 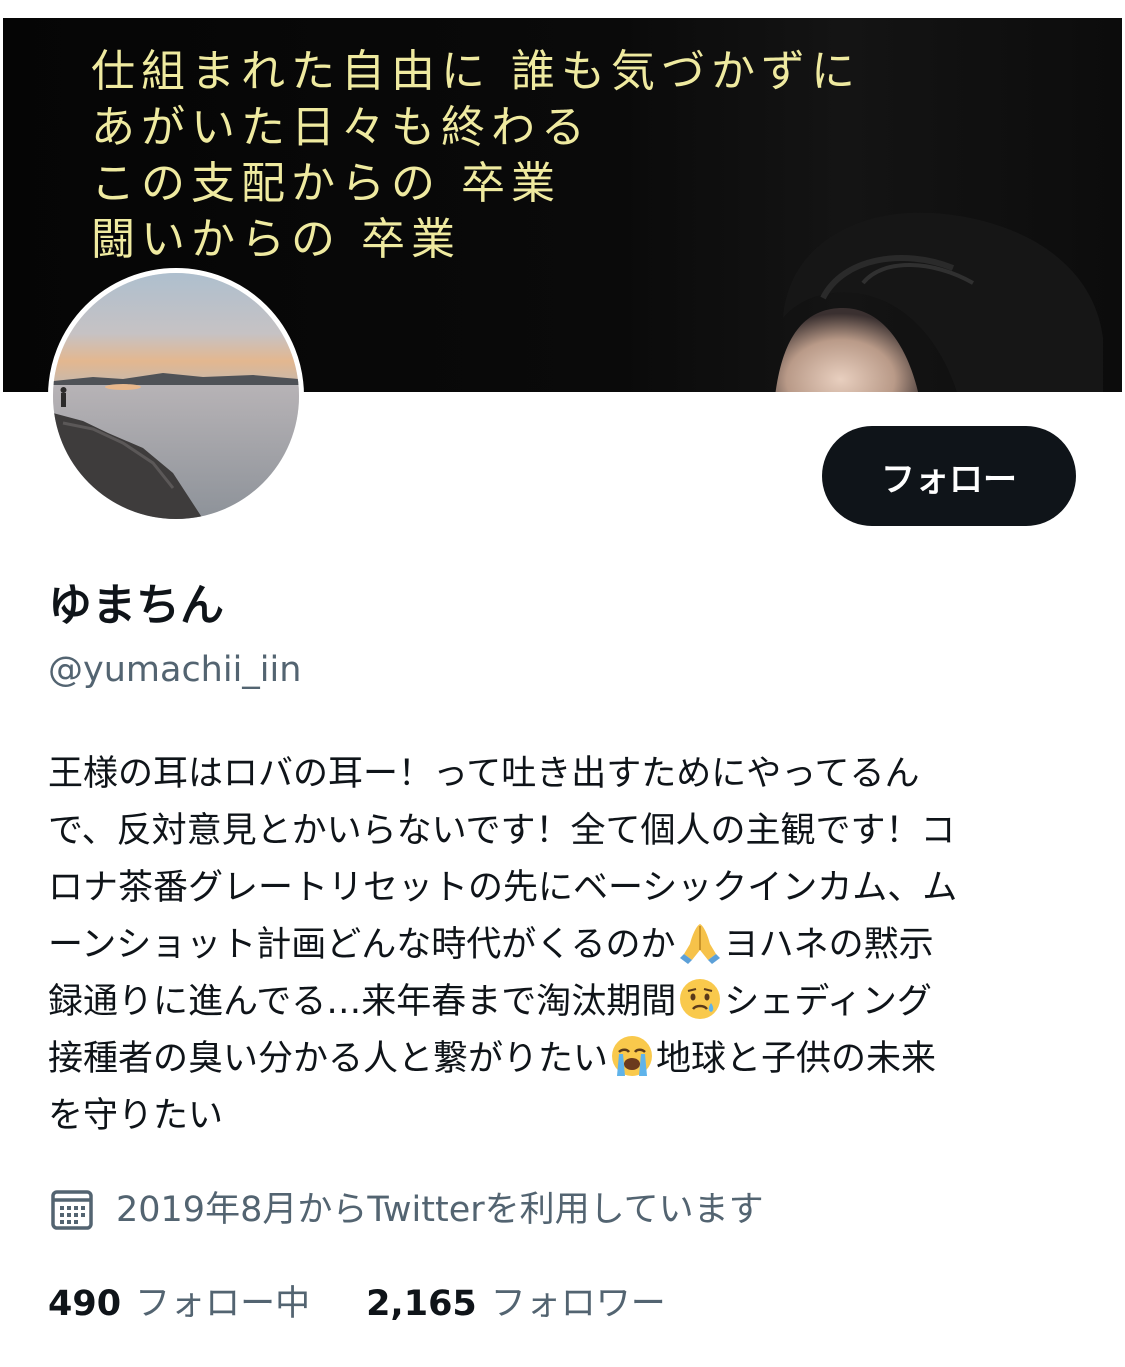 What do you see at coordinates (72, 1210) in the screenshot?
I see `calendar-icon` at bounding box center [72, 1210].